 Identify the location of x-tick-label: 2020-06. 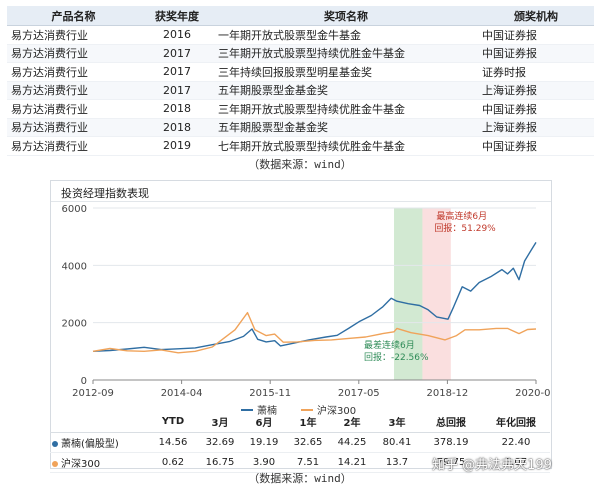
(533, 393).